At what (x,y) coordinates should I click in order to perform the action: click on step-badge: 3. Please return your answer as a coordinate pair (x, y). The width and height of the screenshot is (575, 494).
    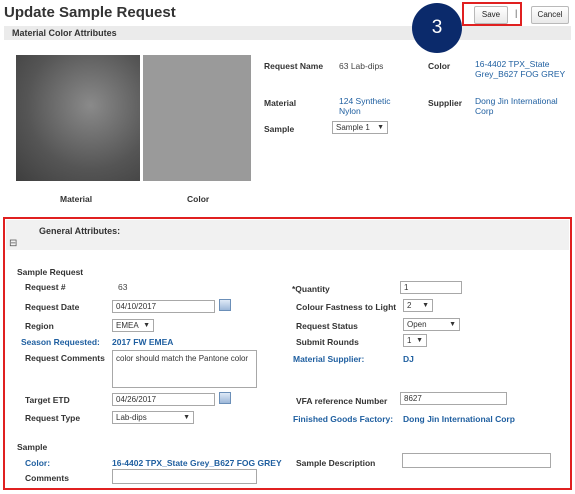
    Looking at the image, I should click on (437, 28).